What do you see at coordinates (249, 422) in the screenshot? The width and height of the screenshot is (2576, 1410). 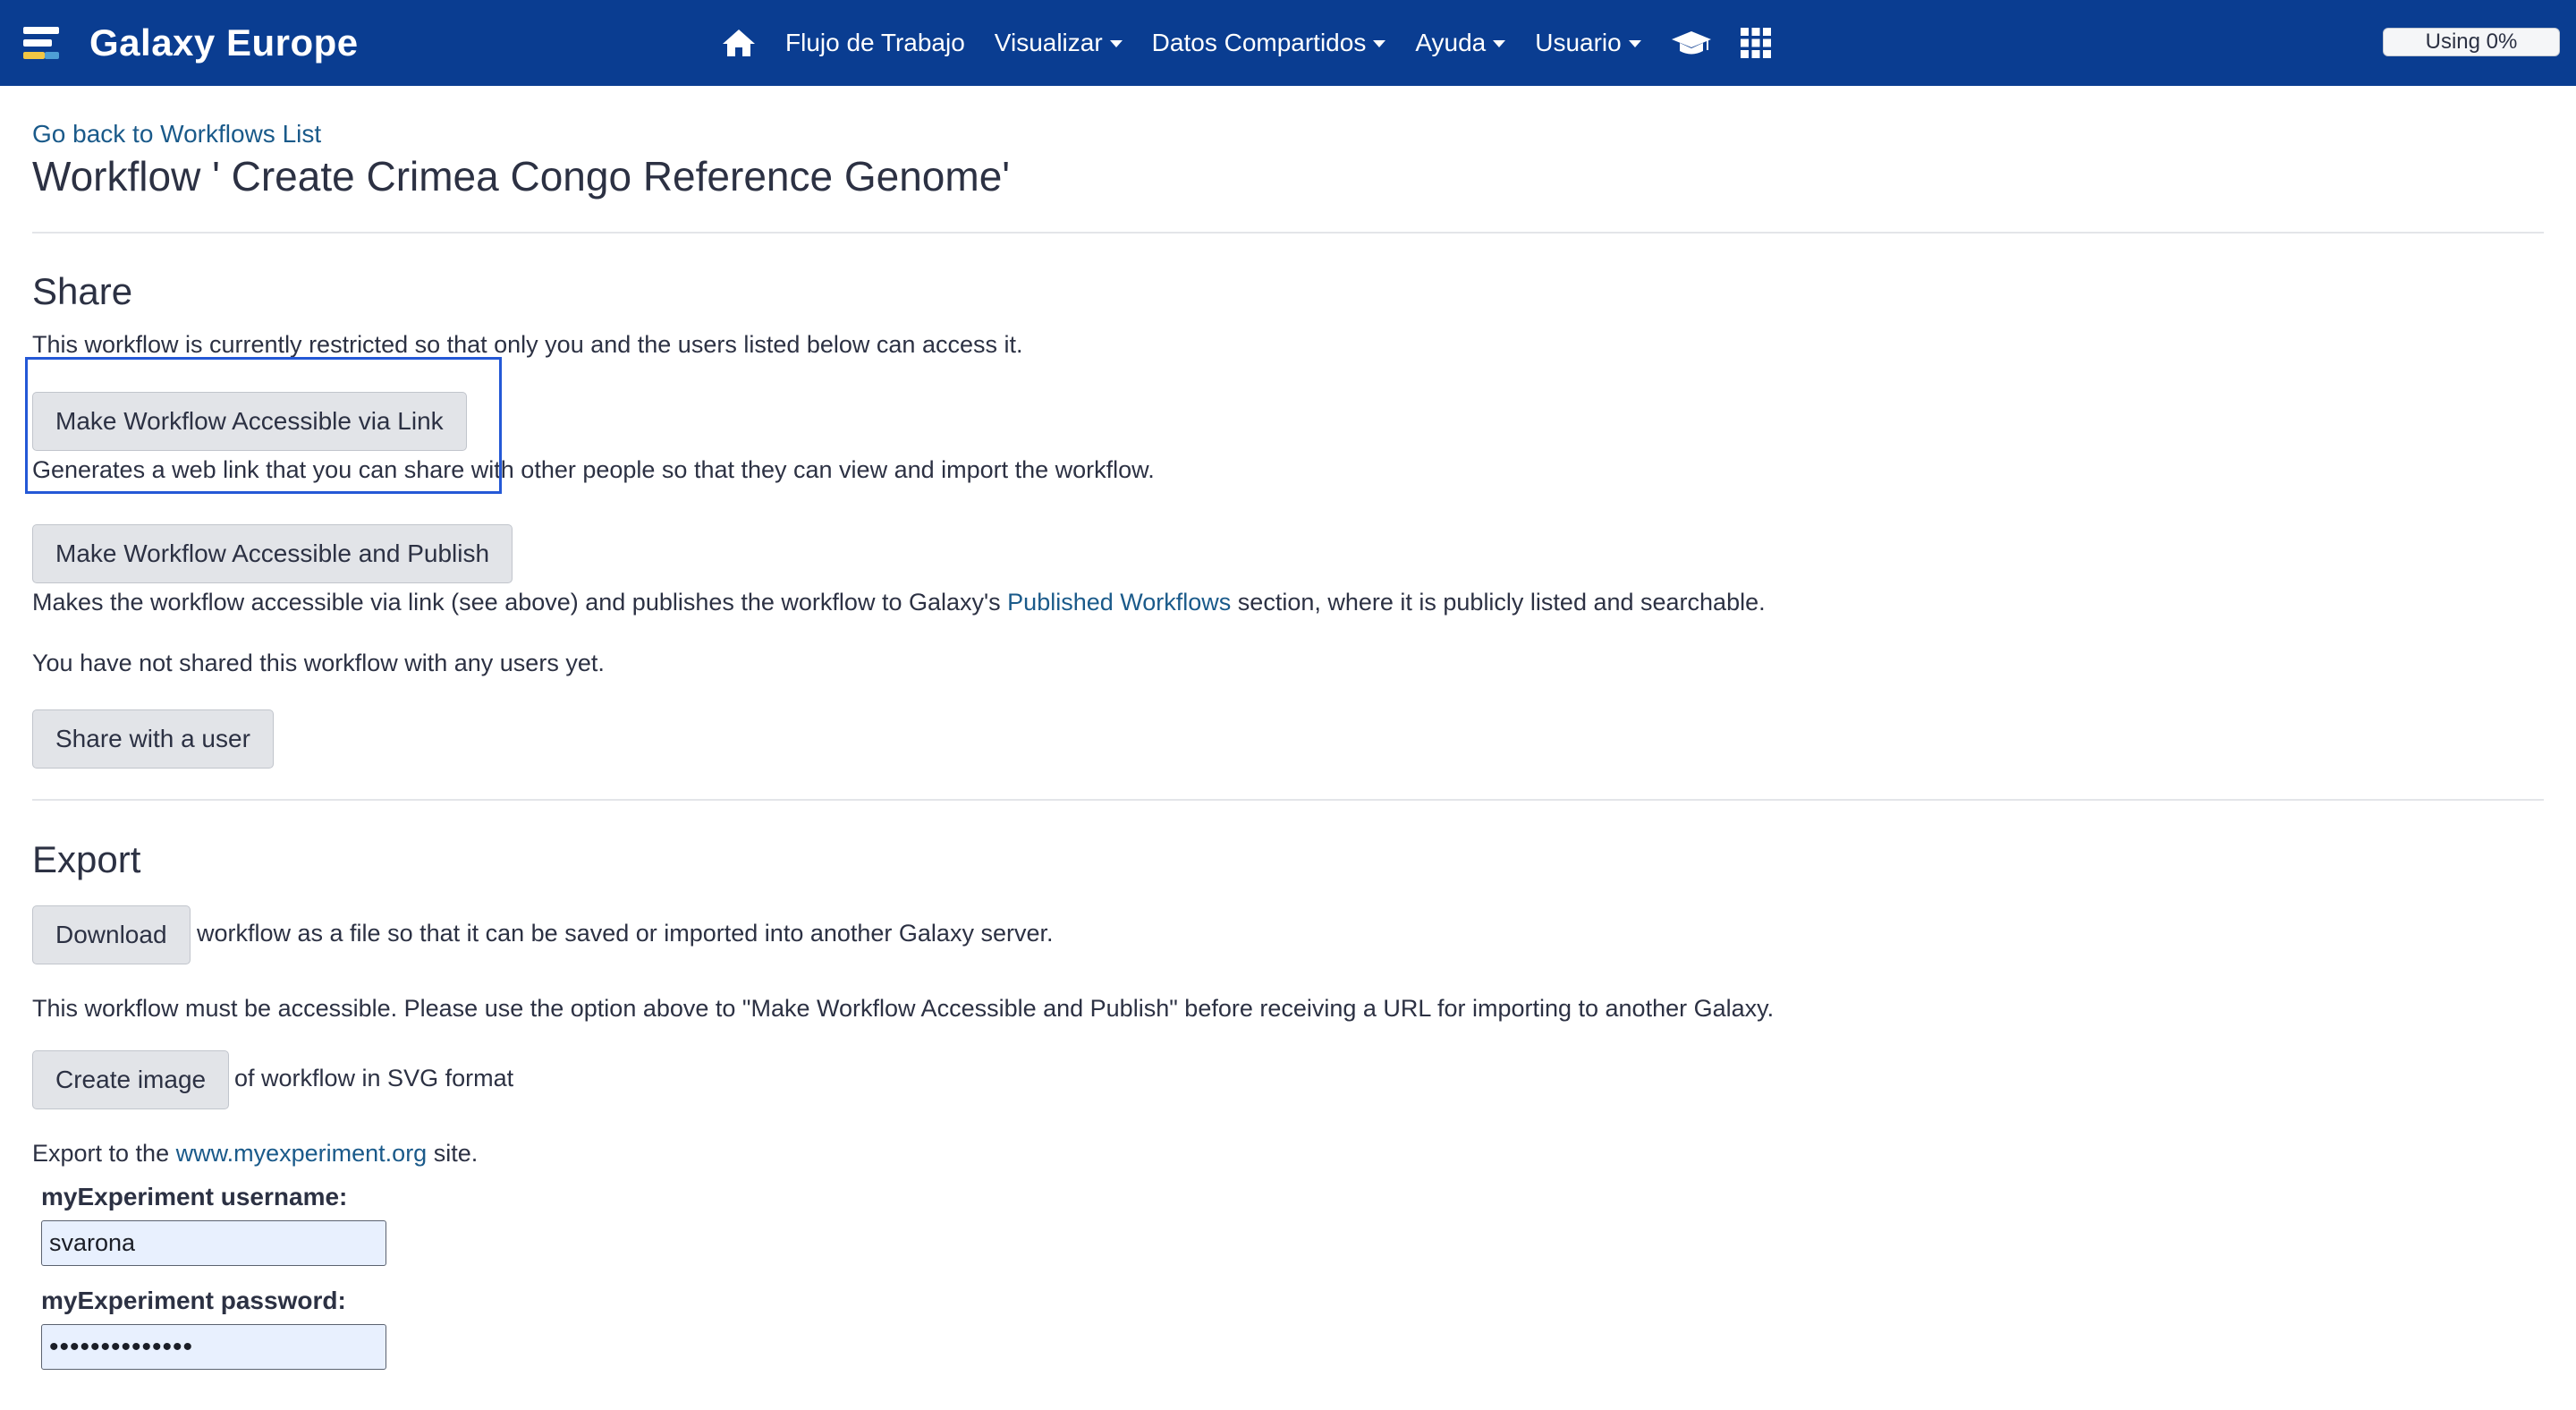 I see `make-accessible-via-link-button: Make Workflow Accessible via Link` at bounding box center [249, 422].